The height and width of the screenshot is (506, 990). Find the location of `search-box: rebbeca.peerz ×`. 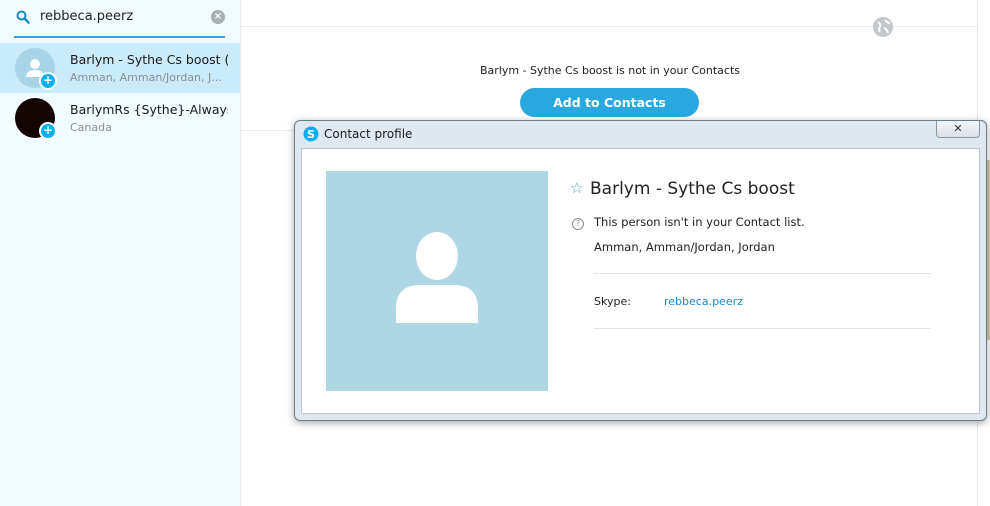

search-box: rebbeca.peerz × is located at coordinates (119, 19).